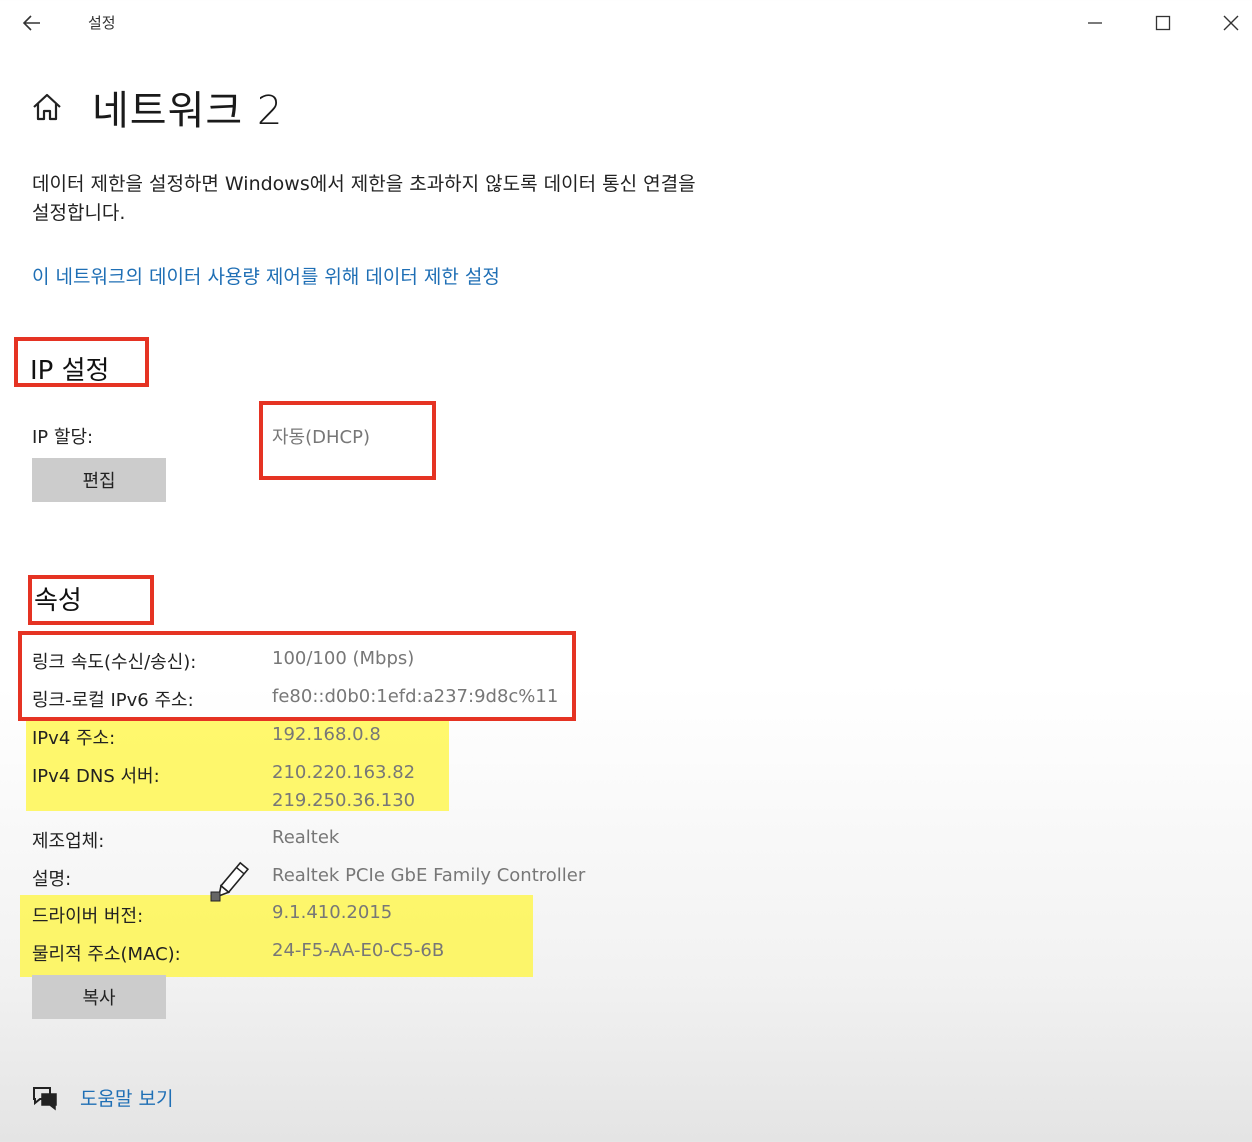  What do you see at coordinates (99, 480) in the screenshot?
I see `edit-button: 편집` at bounding box center [99, 480].